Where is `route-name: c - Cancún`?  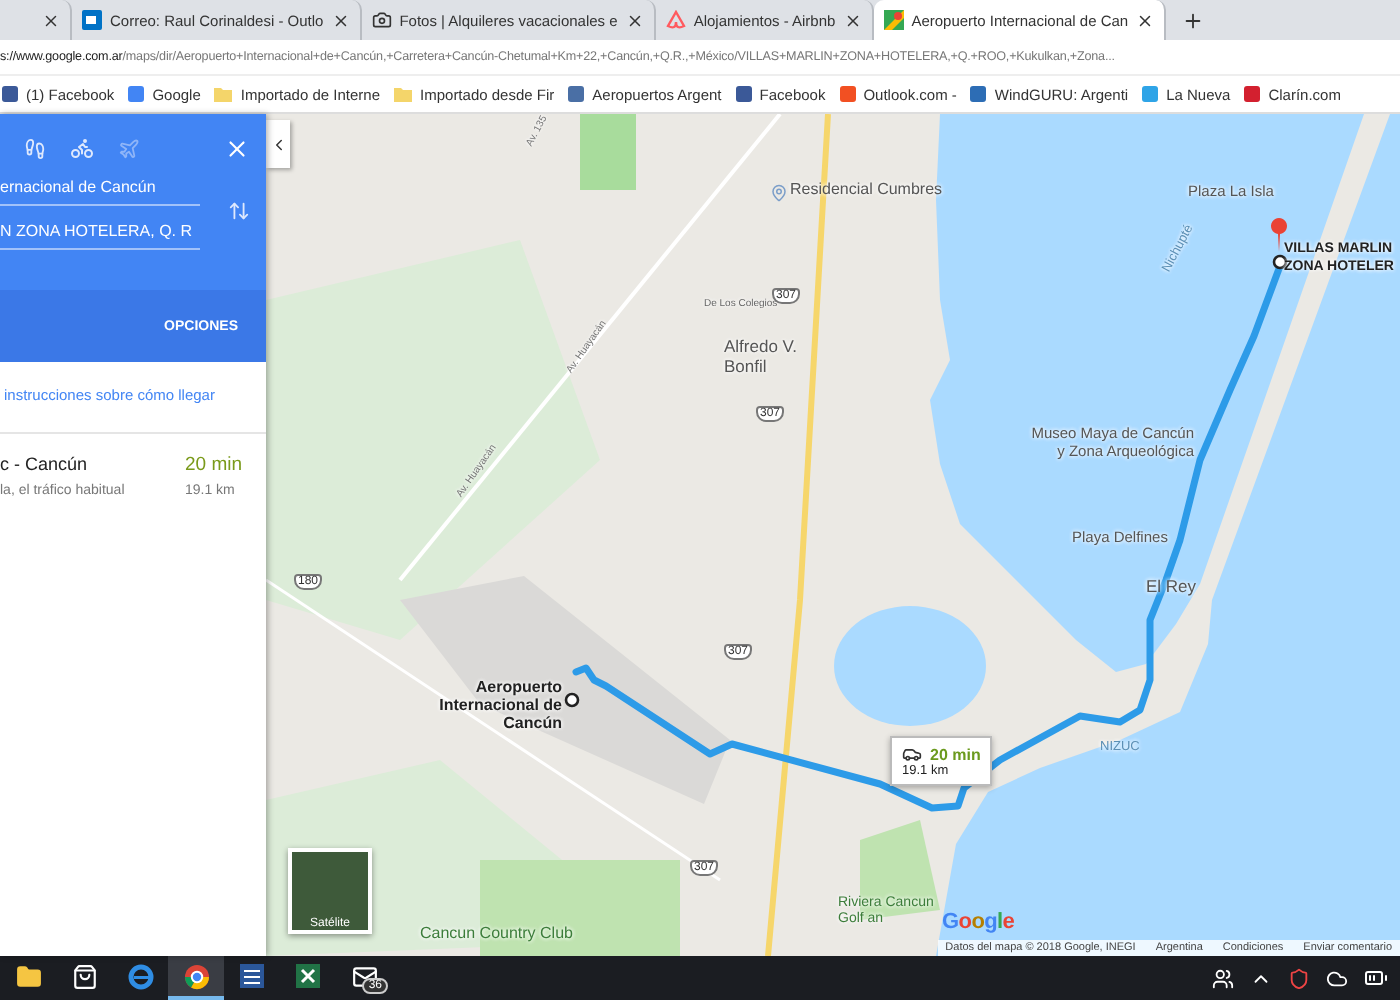 route-name: c - Cancún is located at coordinates (45, 465).